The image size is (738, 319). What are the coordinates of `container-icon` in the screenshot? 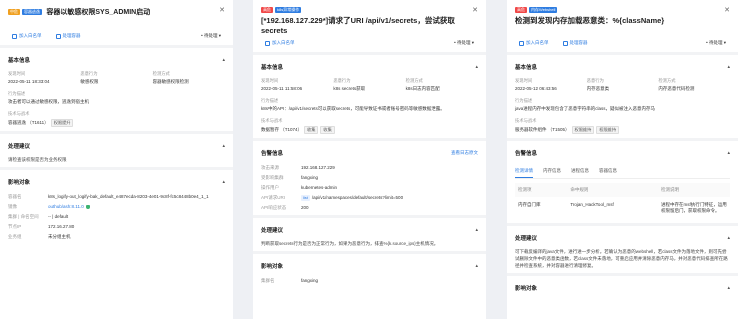 It's located at (58, 36).